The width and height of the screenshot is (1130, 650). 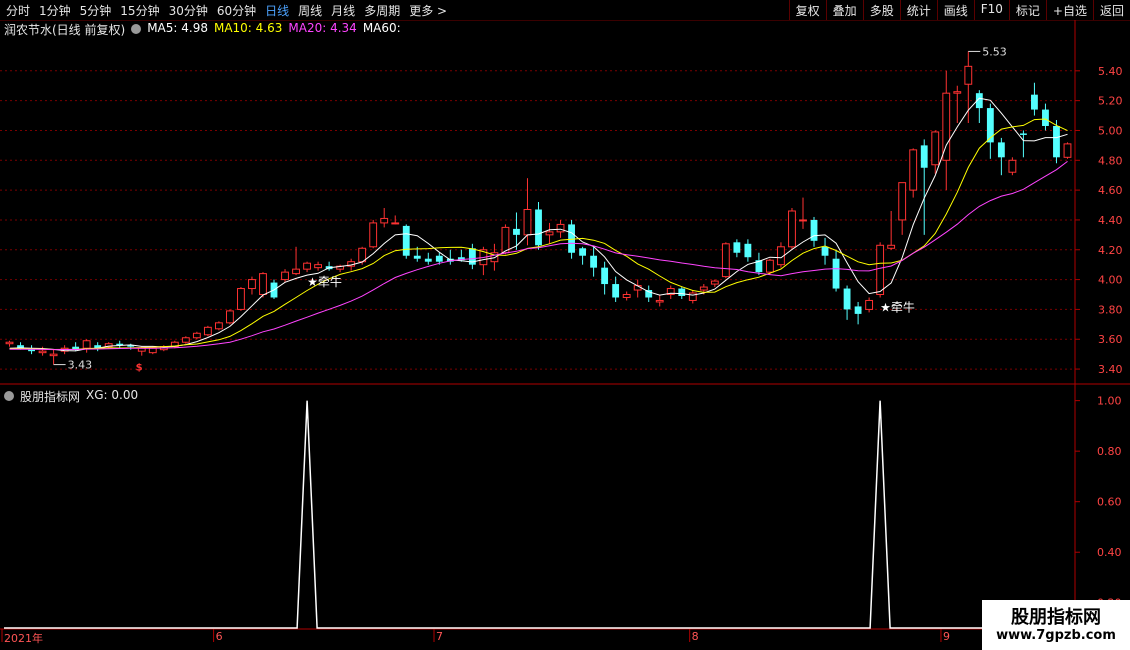 What do you see at coordinates (844, 10) in the screenshot?
I see `toolbar-button-1: 叠加` at bounding box center [844, 10].